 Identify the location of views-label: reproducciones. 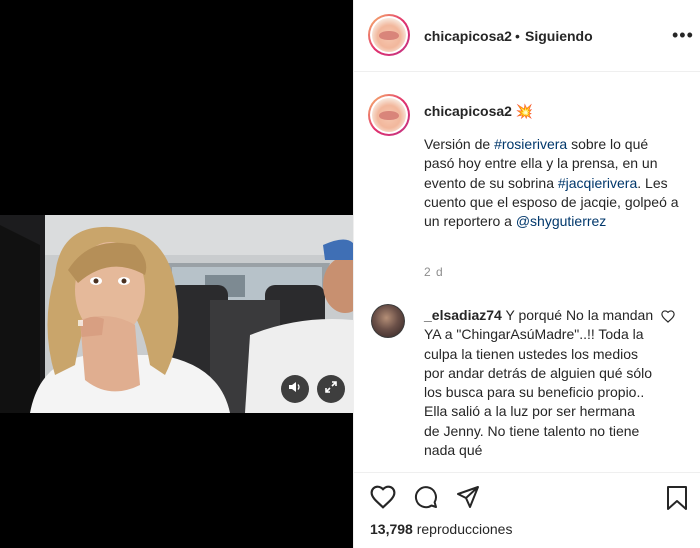
(464, 529).